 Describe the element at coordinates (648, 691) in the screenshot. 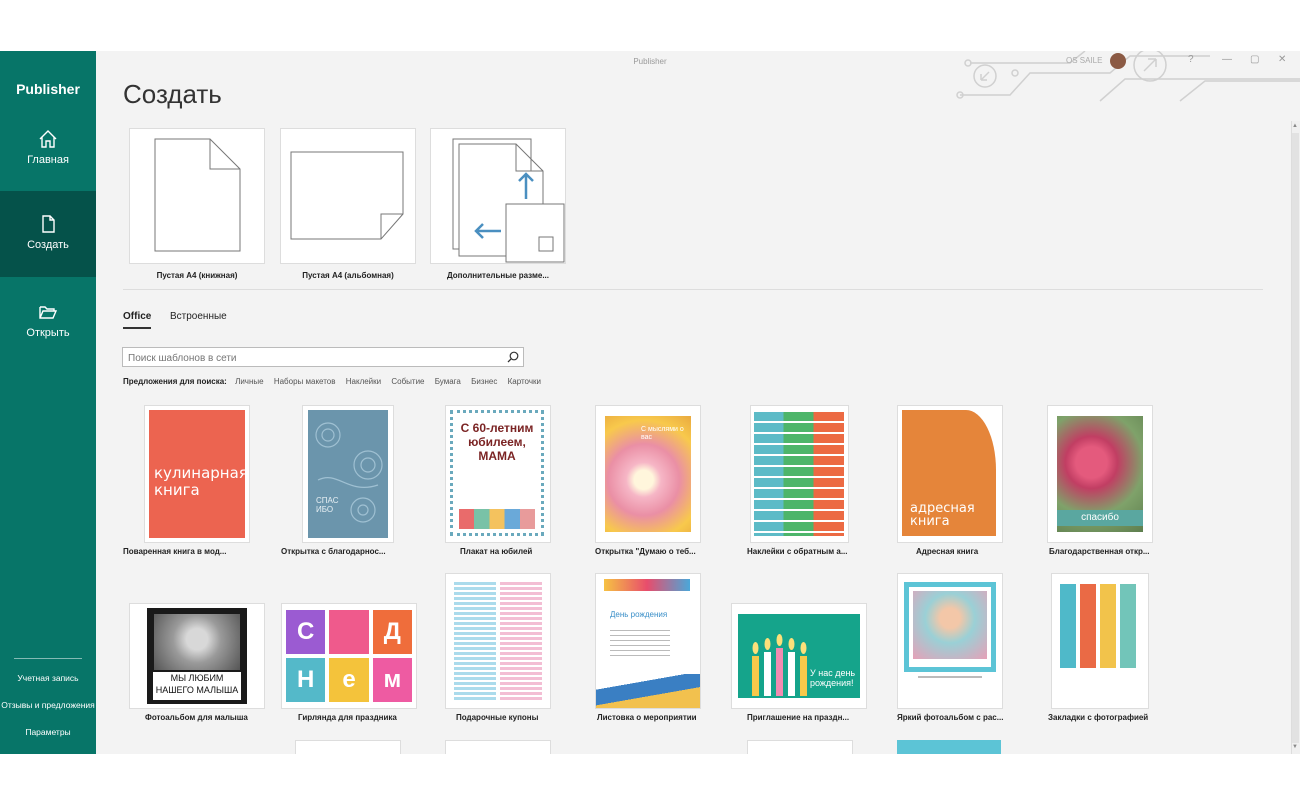

I see `flyer-wave` at that location.